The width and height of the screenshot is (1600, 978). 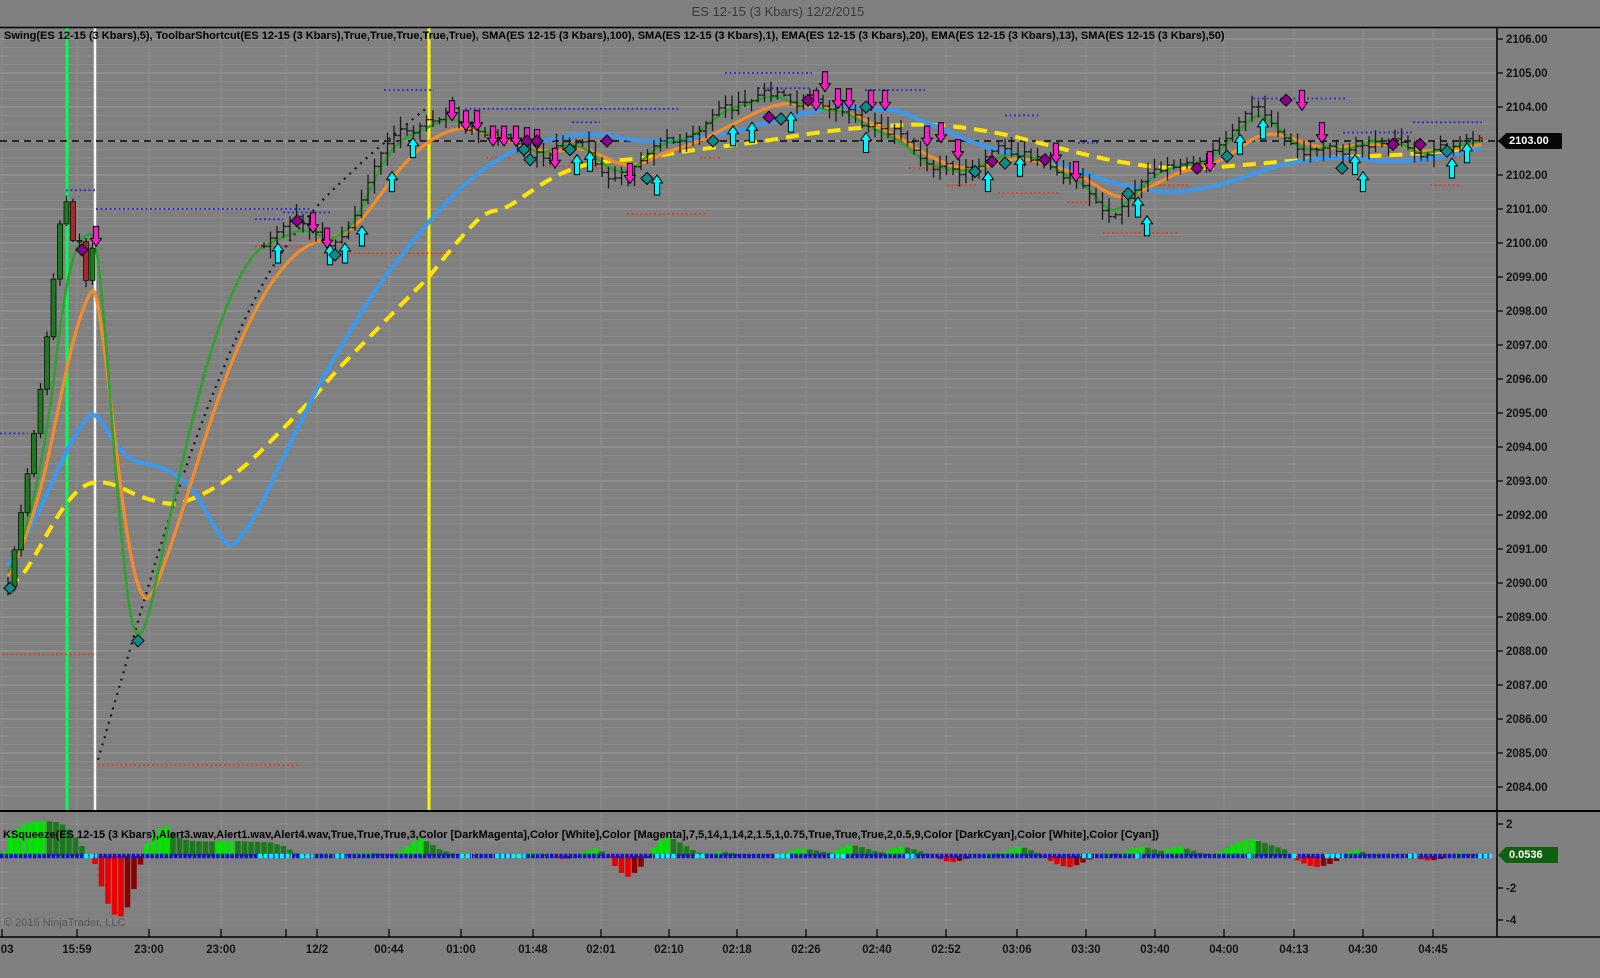 What do you see at coordinates (1527, 380) in the screenshot?
I see `price-axis-label: 2096.00` at bounding box center [1527, 380].